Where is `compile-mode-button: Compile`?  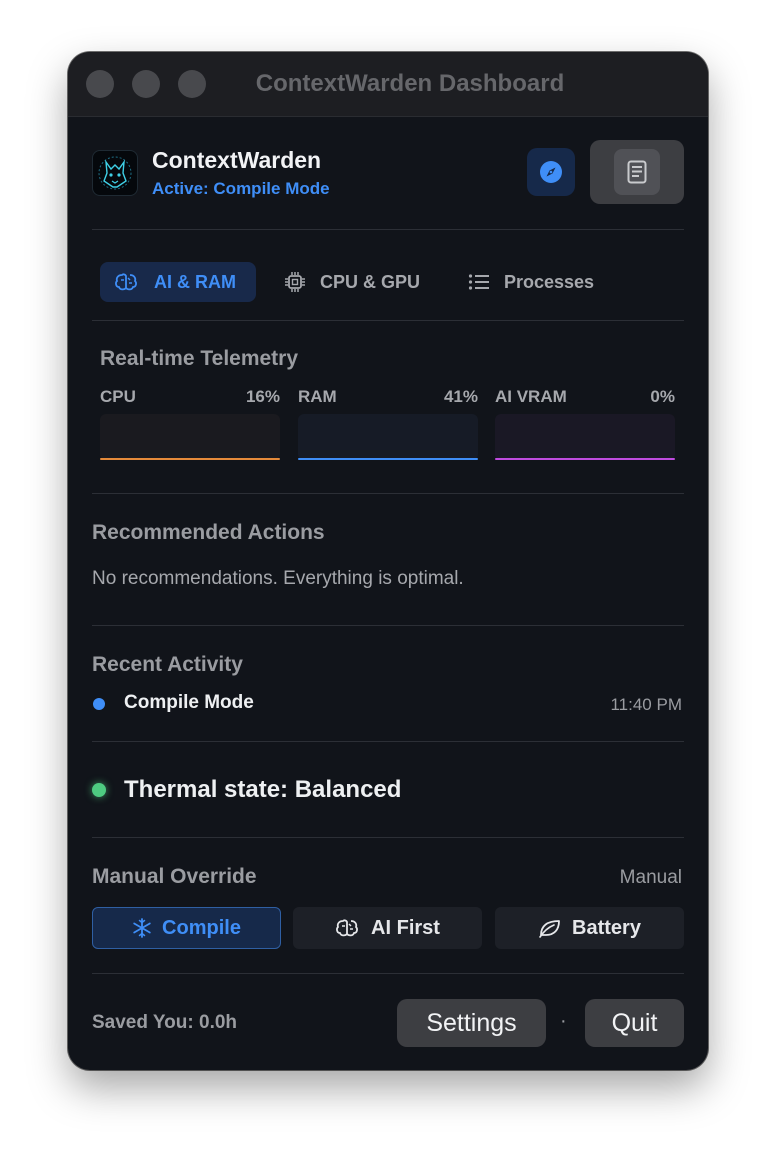 compile-mode-button: Compile is located at coordinates (186, 928).